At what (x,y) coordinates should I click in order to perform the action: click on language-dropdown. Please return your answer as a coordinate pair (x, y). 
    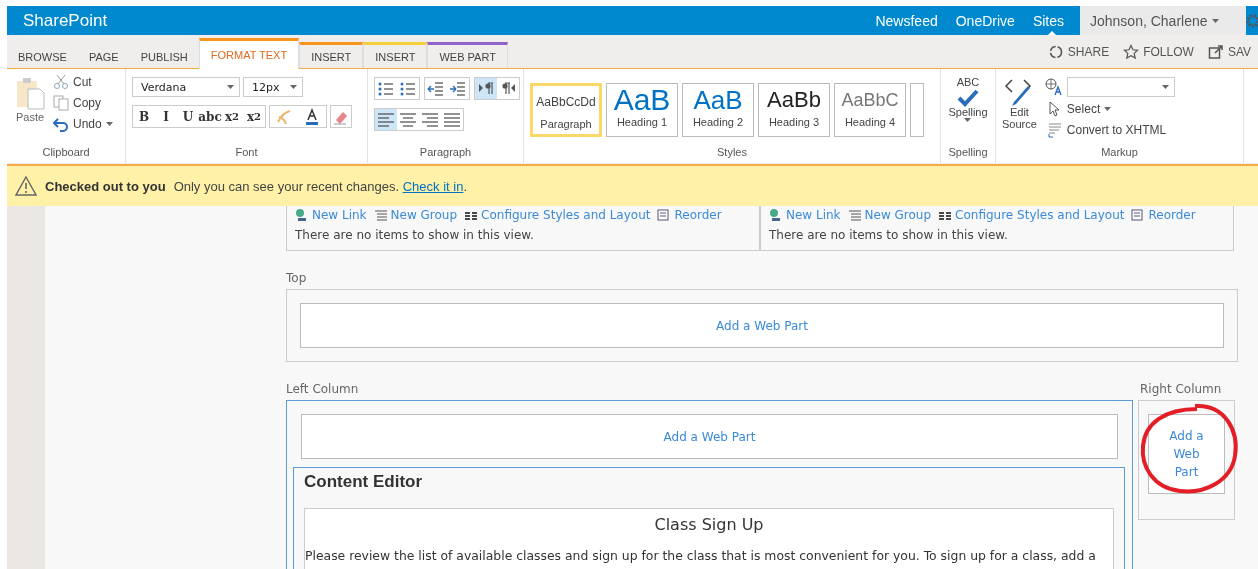
    Looking at the image, I should click on (1120, 87).